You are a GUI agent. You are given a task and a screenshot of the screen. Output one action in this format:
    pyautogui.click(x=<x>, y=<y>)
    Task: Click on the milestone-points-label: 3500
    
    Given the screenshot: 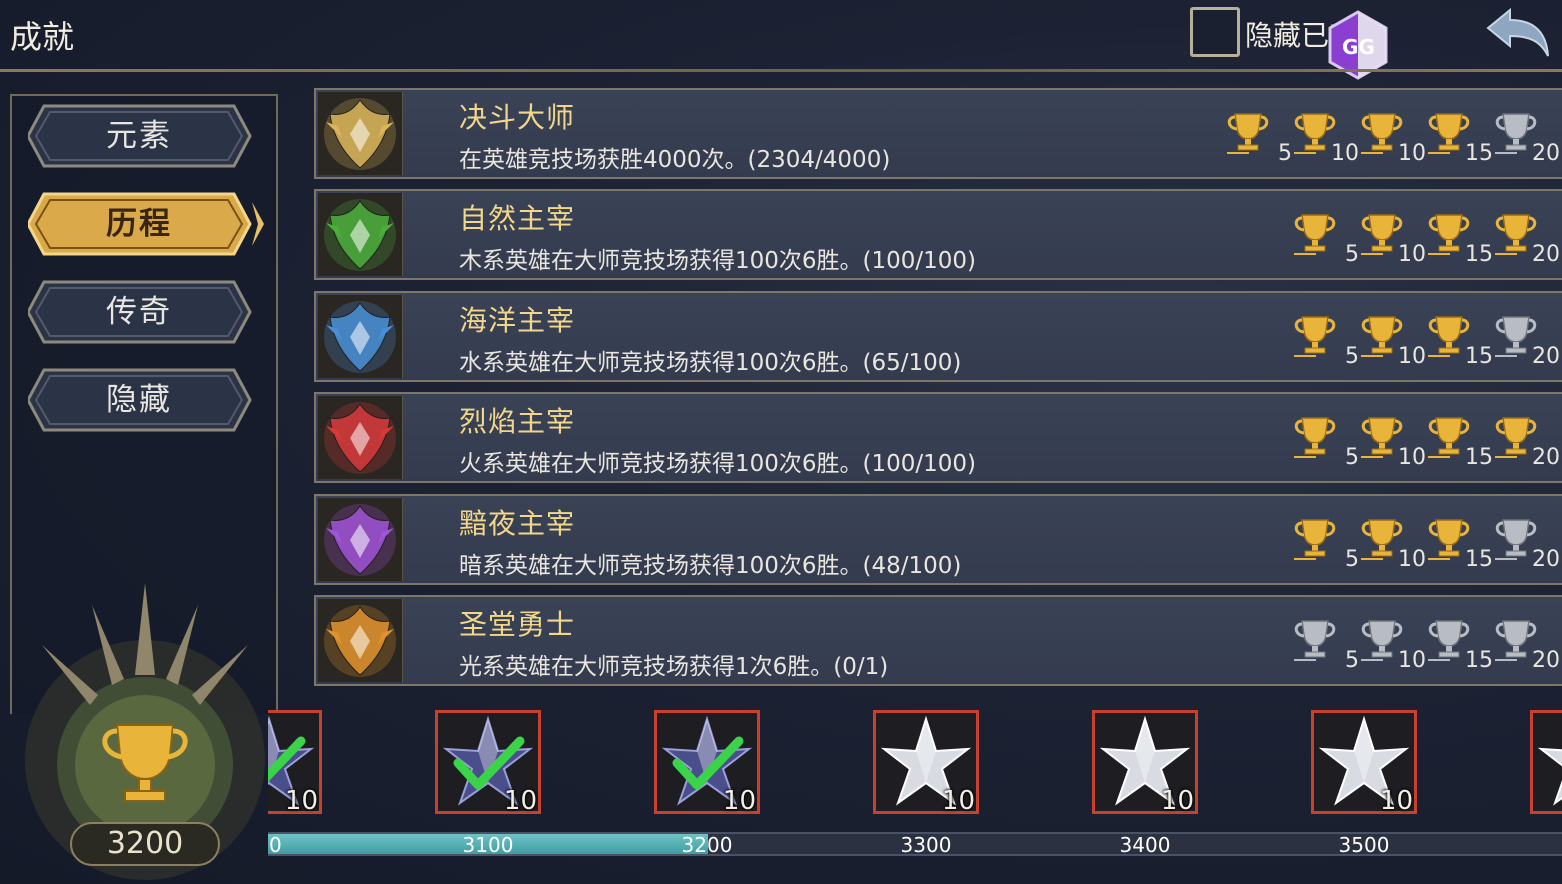 What is the action you would take?
    pyautogui.click(x=1364, y=845)
    